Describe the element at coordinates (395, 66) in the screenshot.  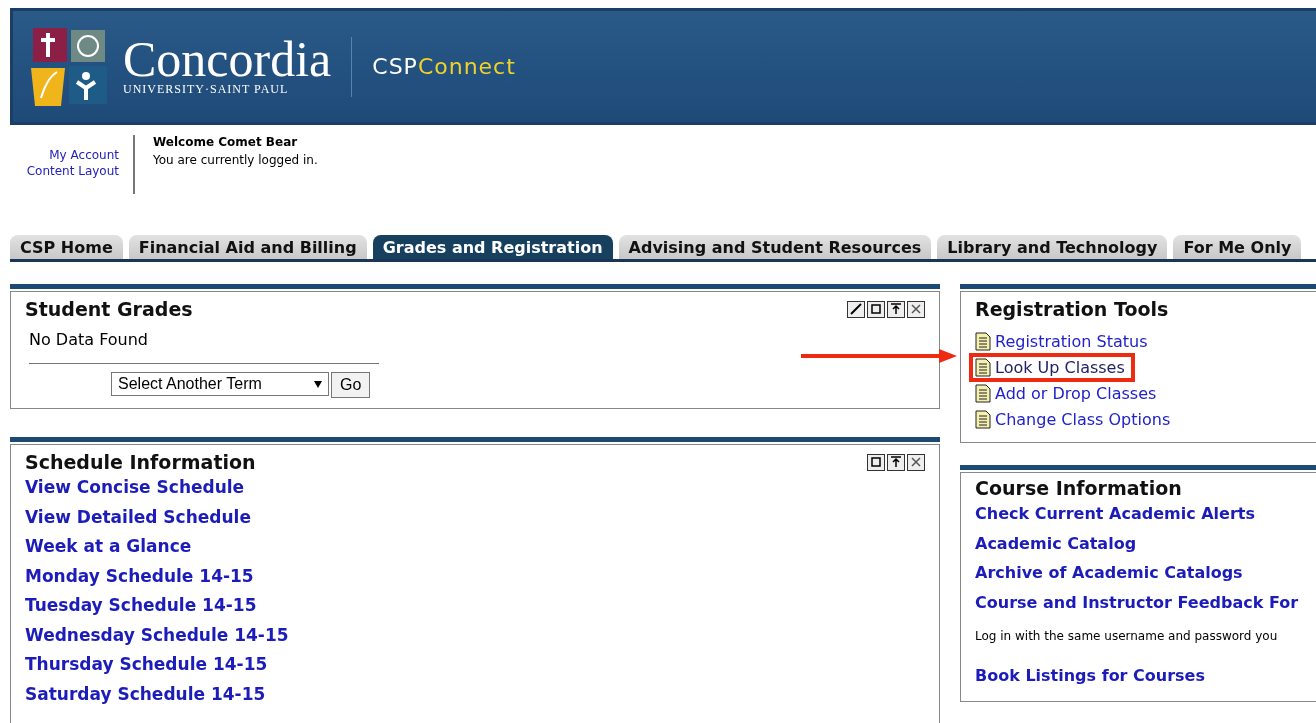
I see `app-name-prefix: CSP` at that location.